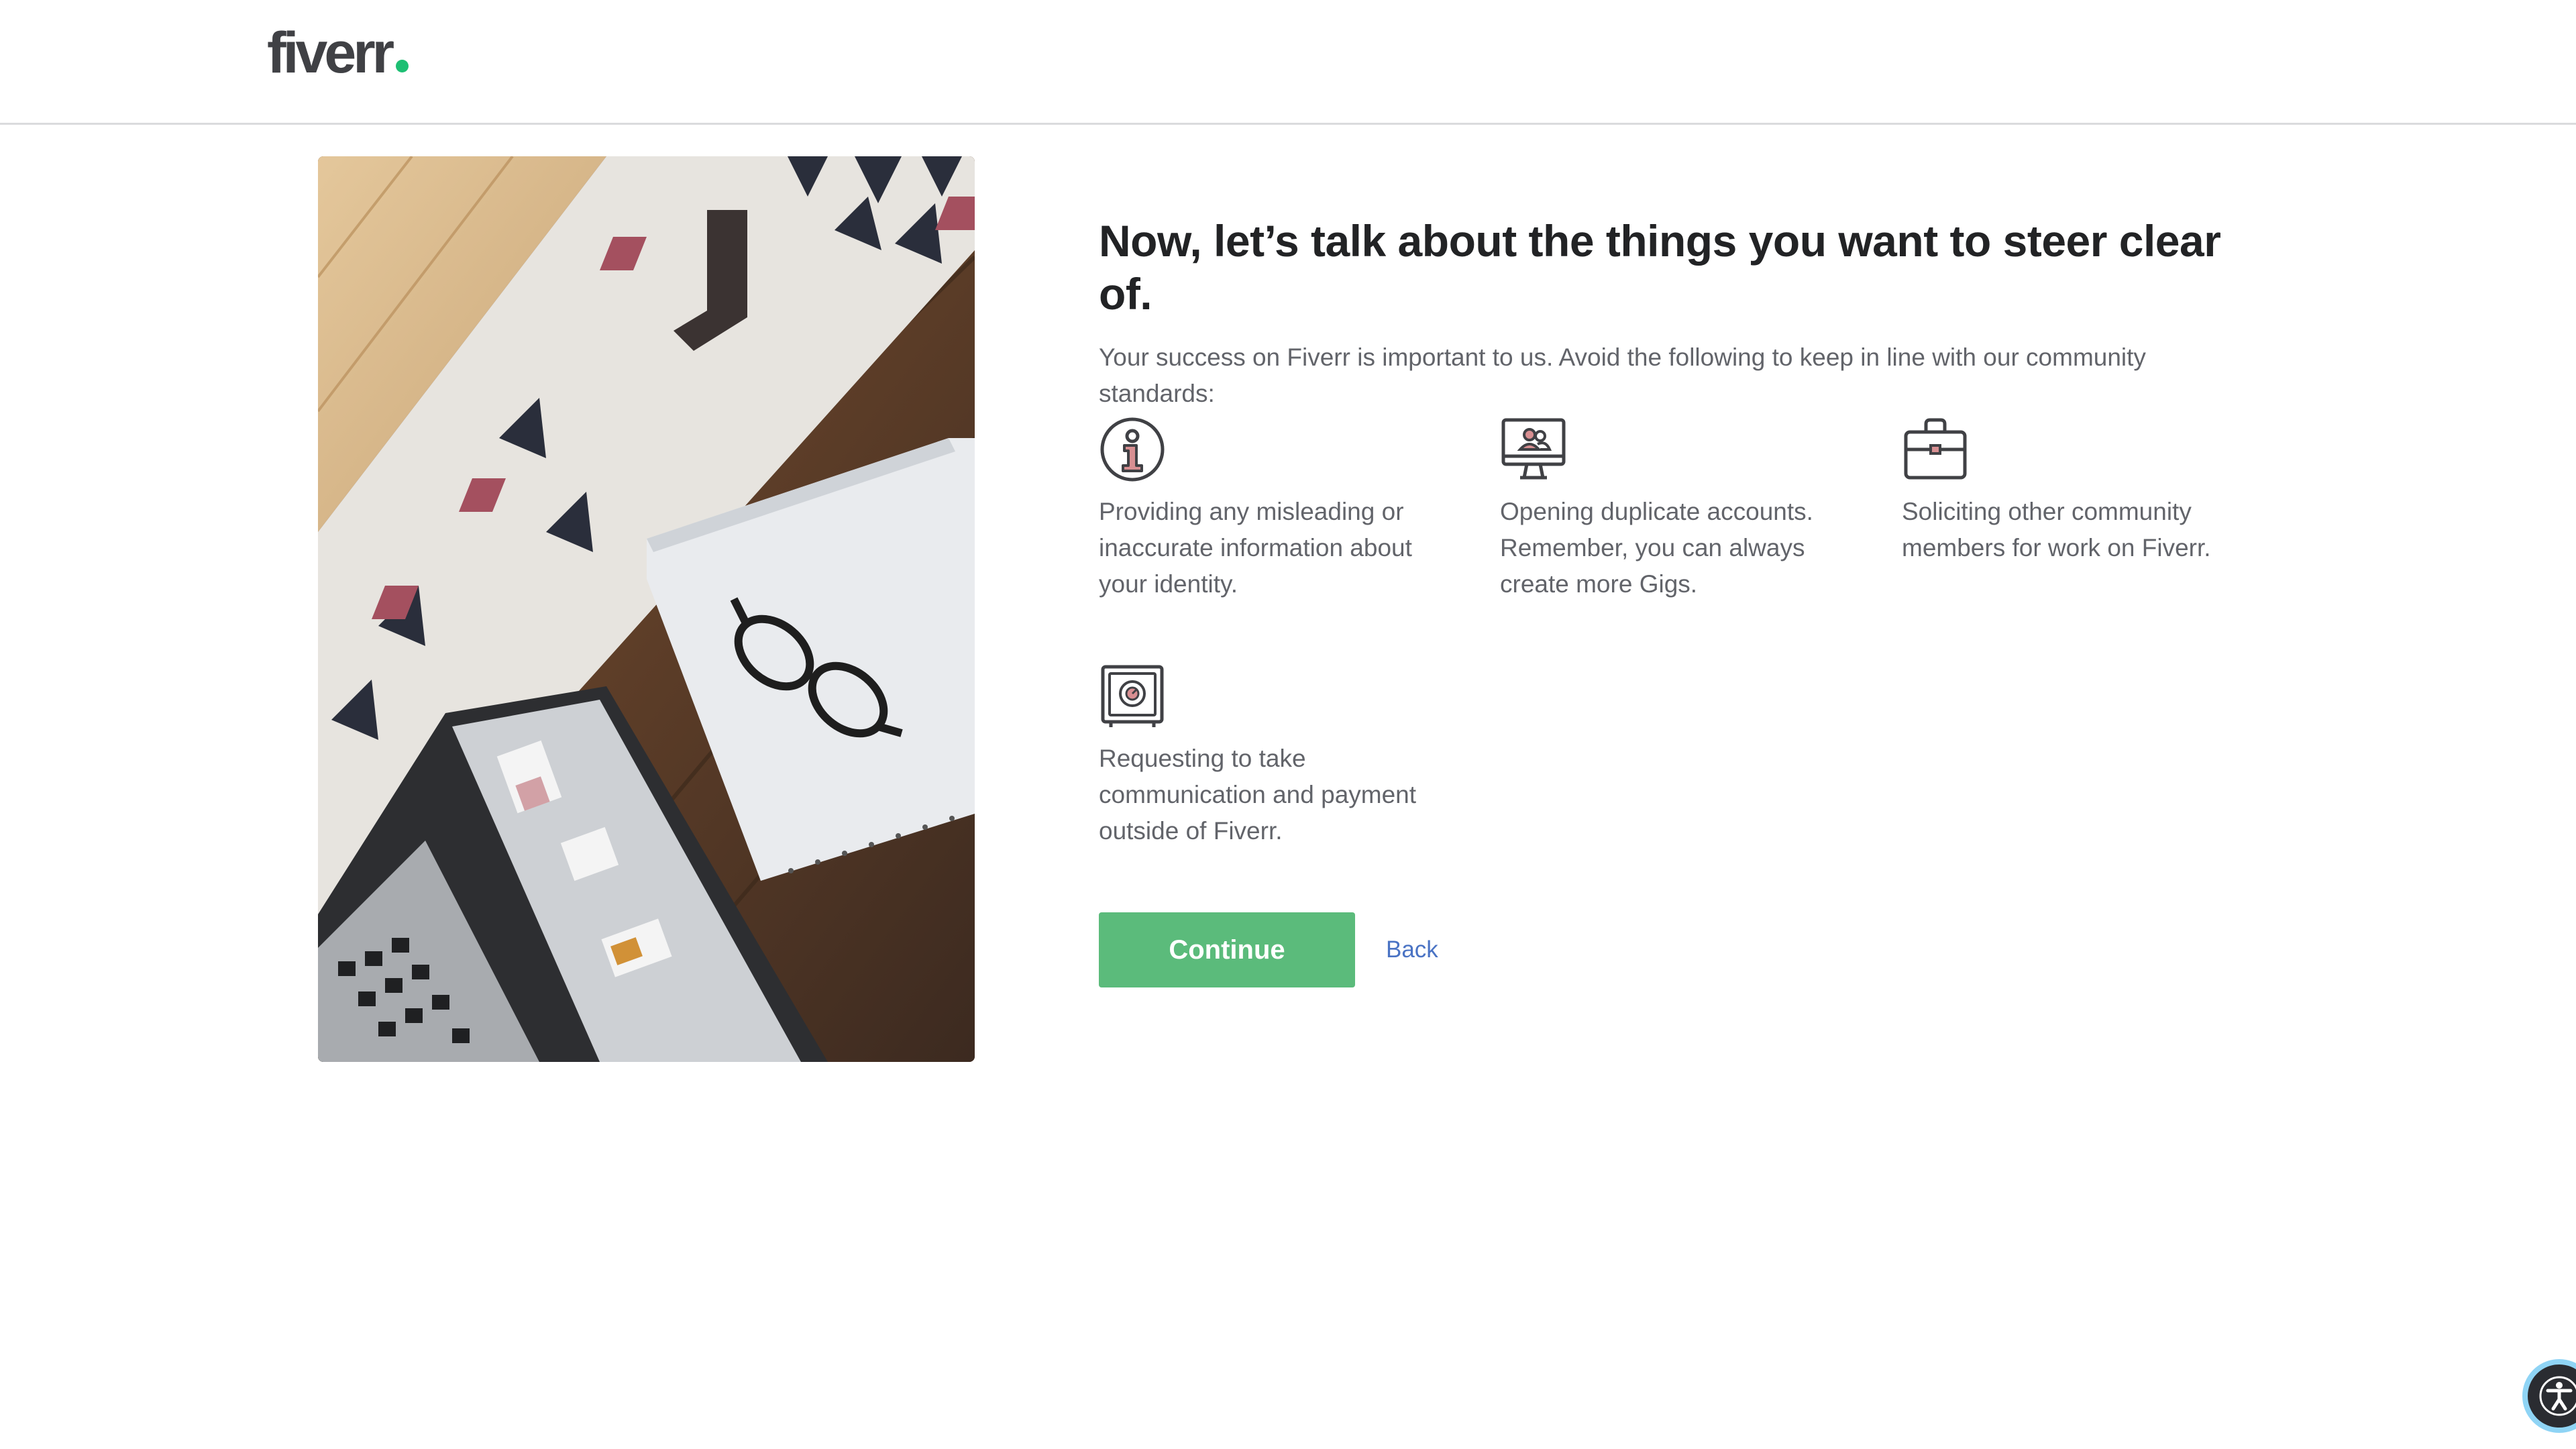 The width and height of the screenshot is (2576, 1449). I want to click on monitor-user-icon, so click(1533, 449).